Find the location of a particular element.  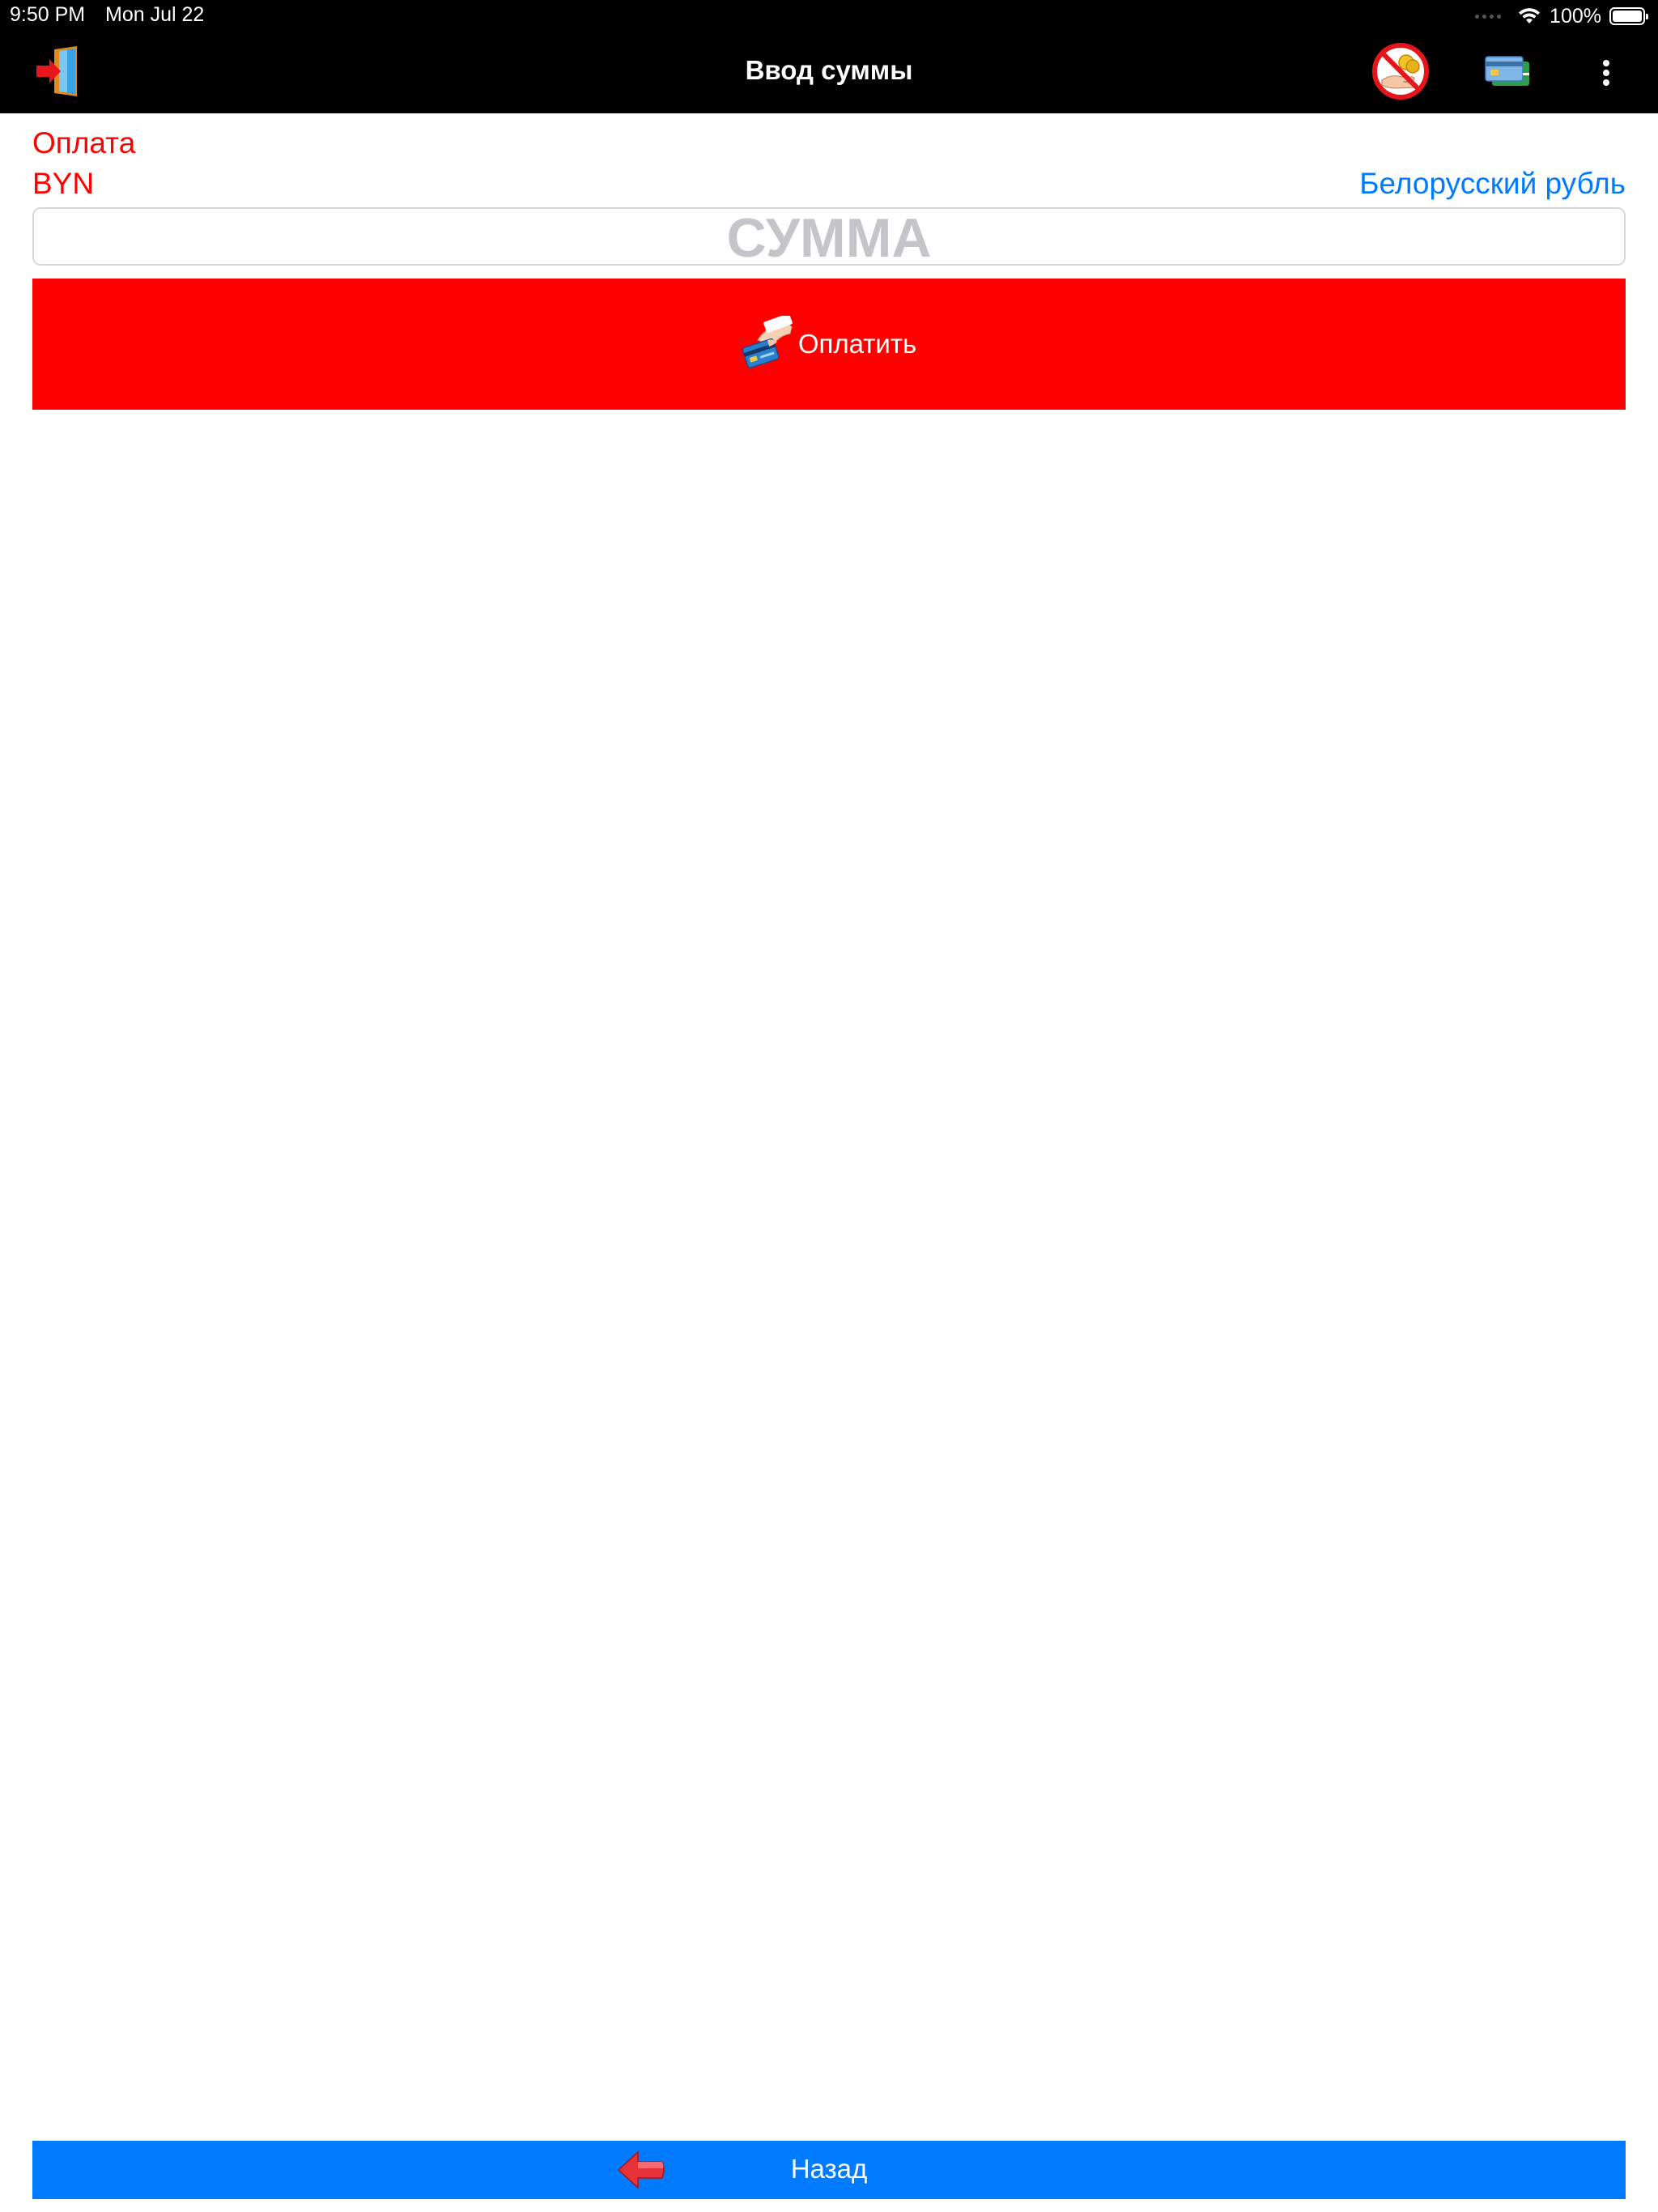

card-payment-icon is located at coordinates (1507, 71).